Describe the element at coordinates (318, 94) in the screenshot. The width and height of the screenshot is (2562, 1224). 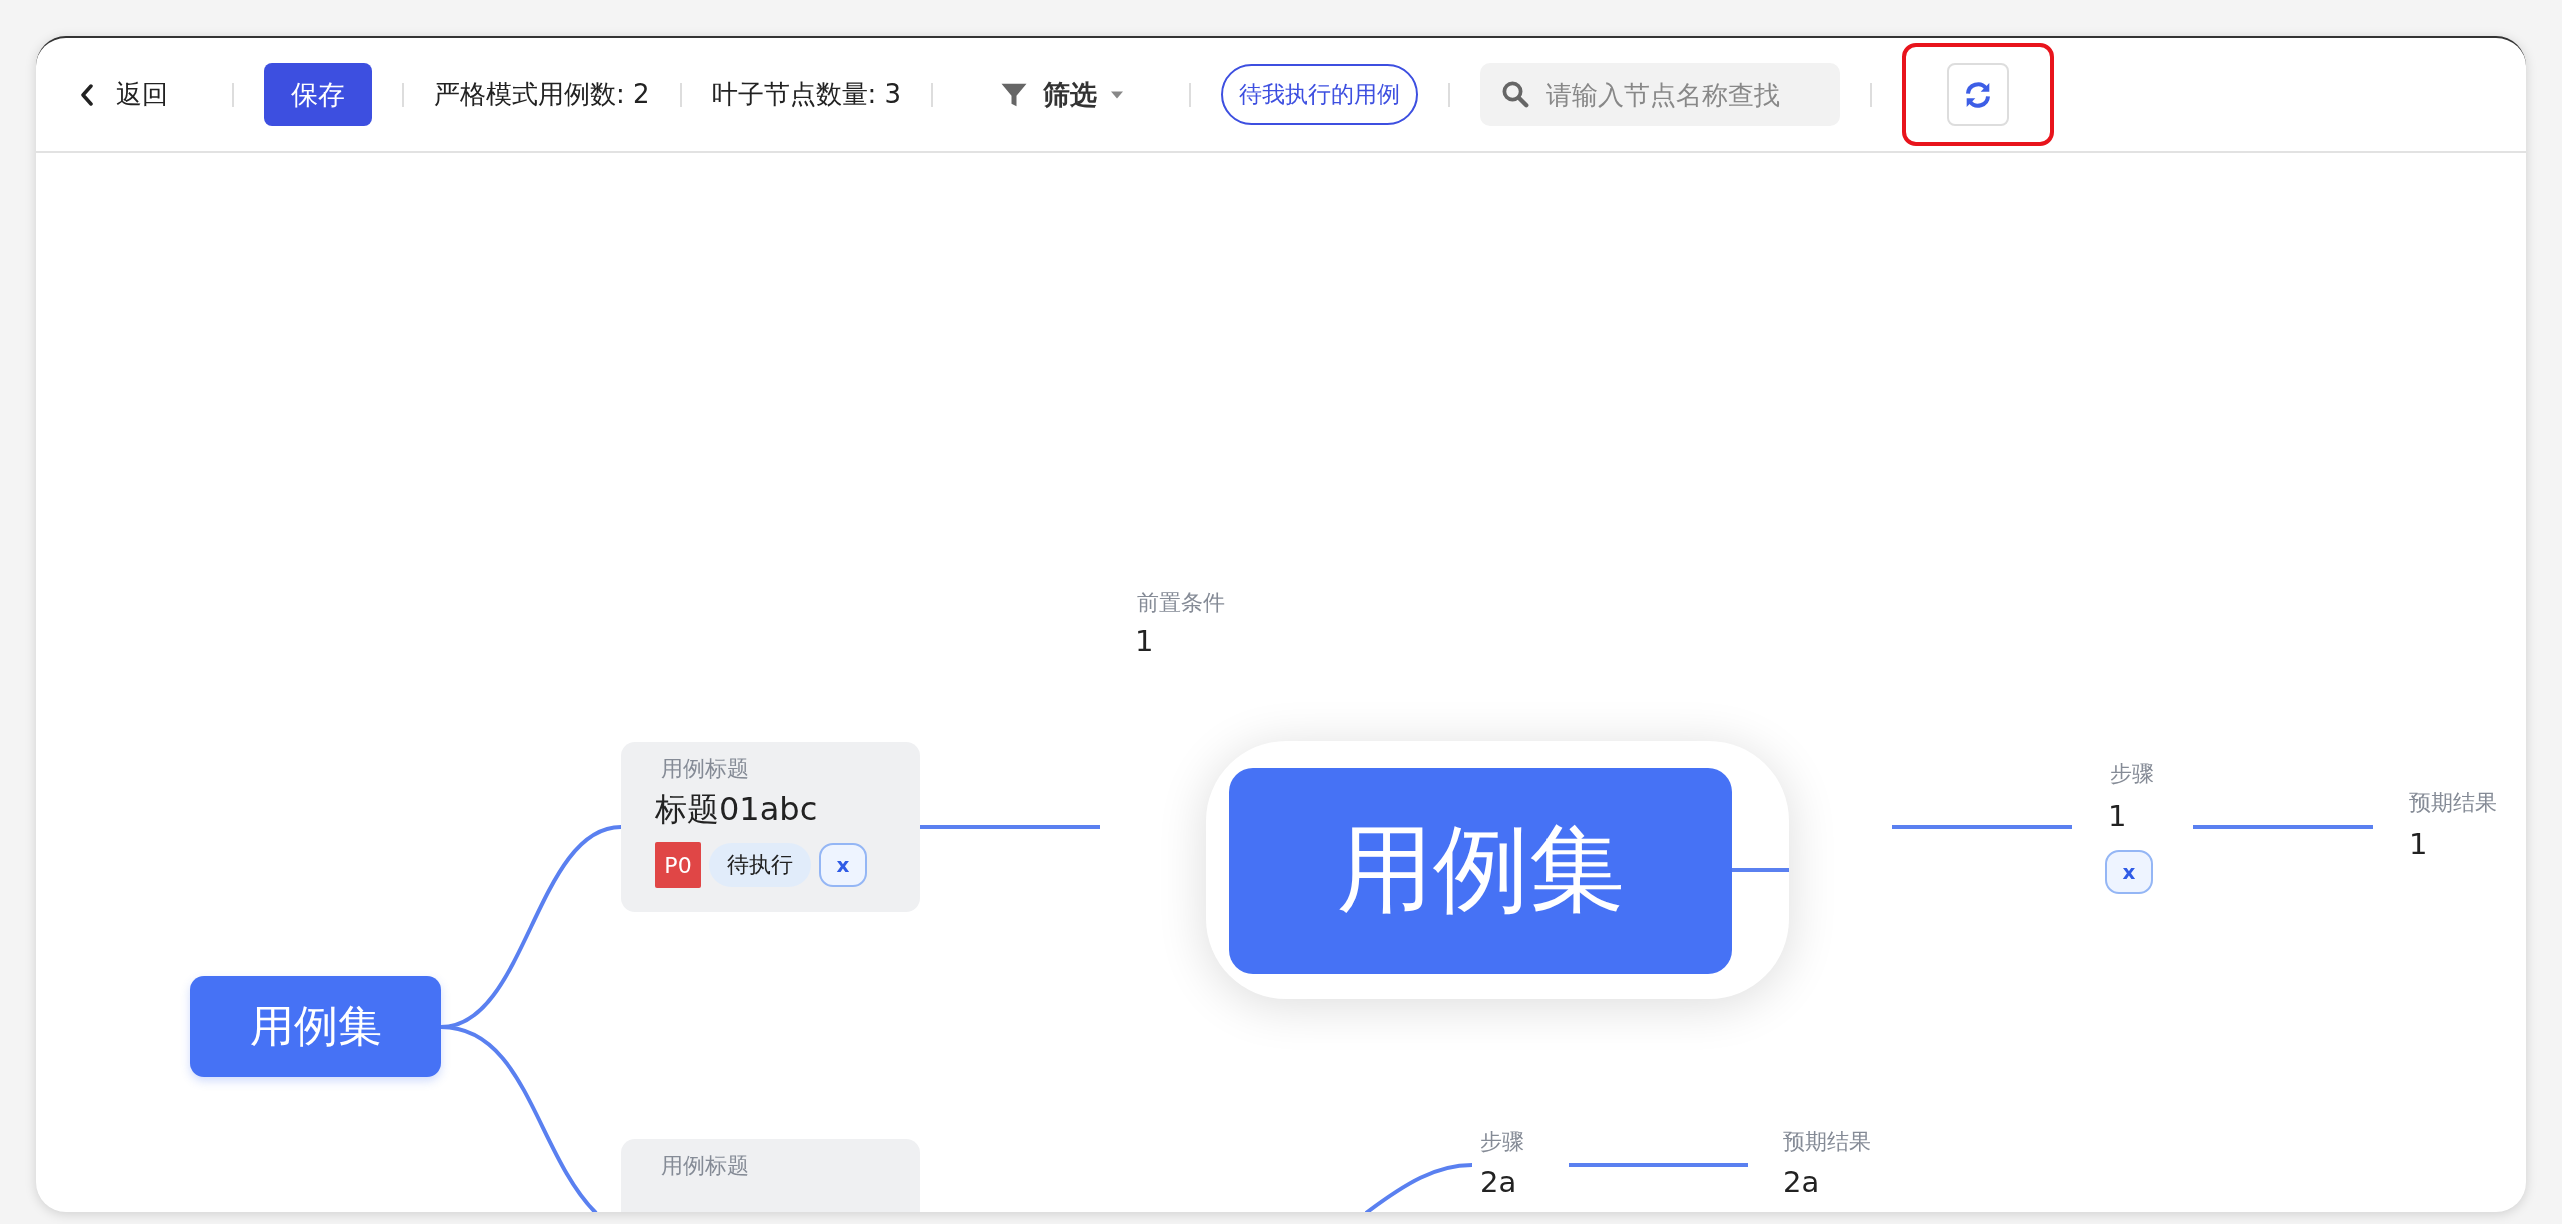
I see `save-button: 保存` at that location.